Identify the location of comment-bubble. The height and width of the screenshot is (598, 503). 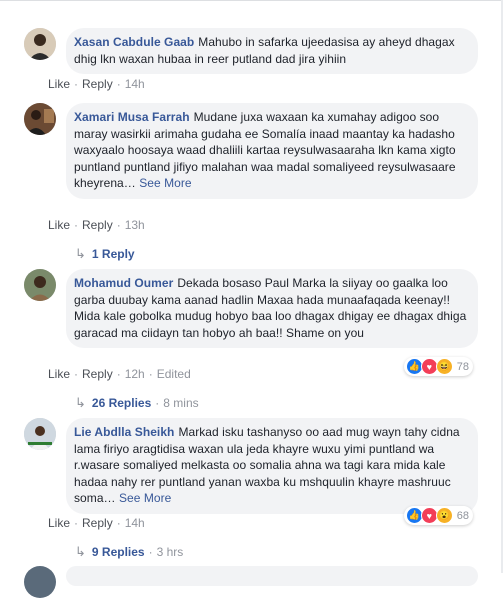
(272, 576).